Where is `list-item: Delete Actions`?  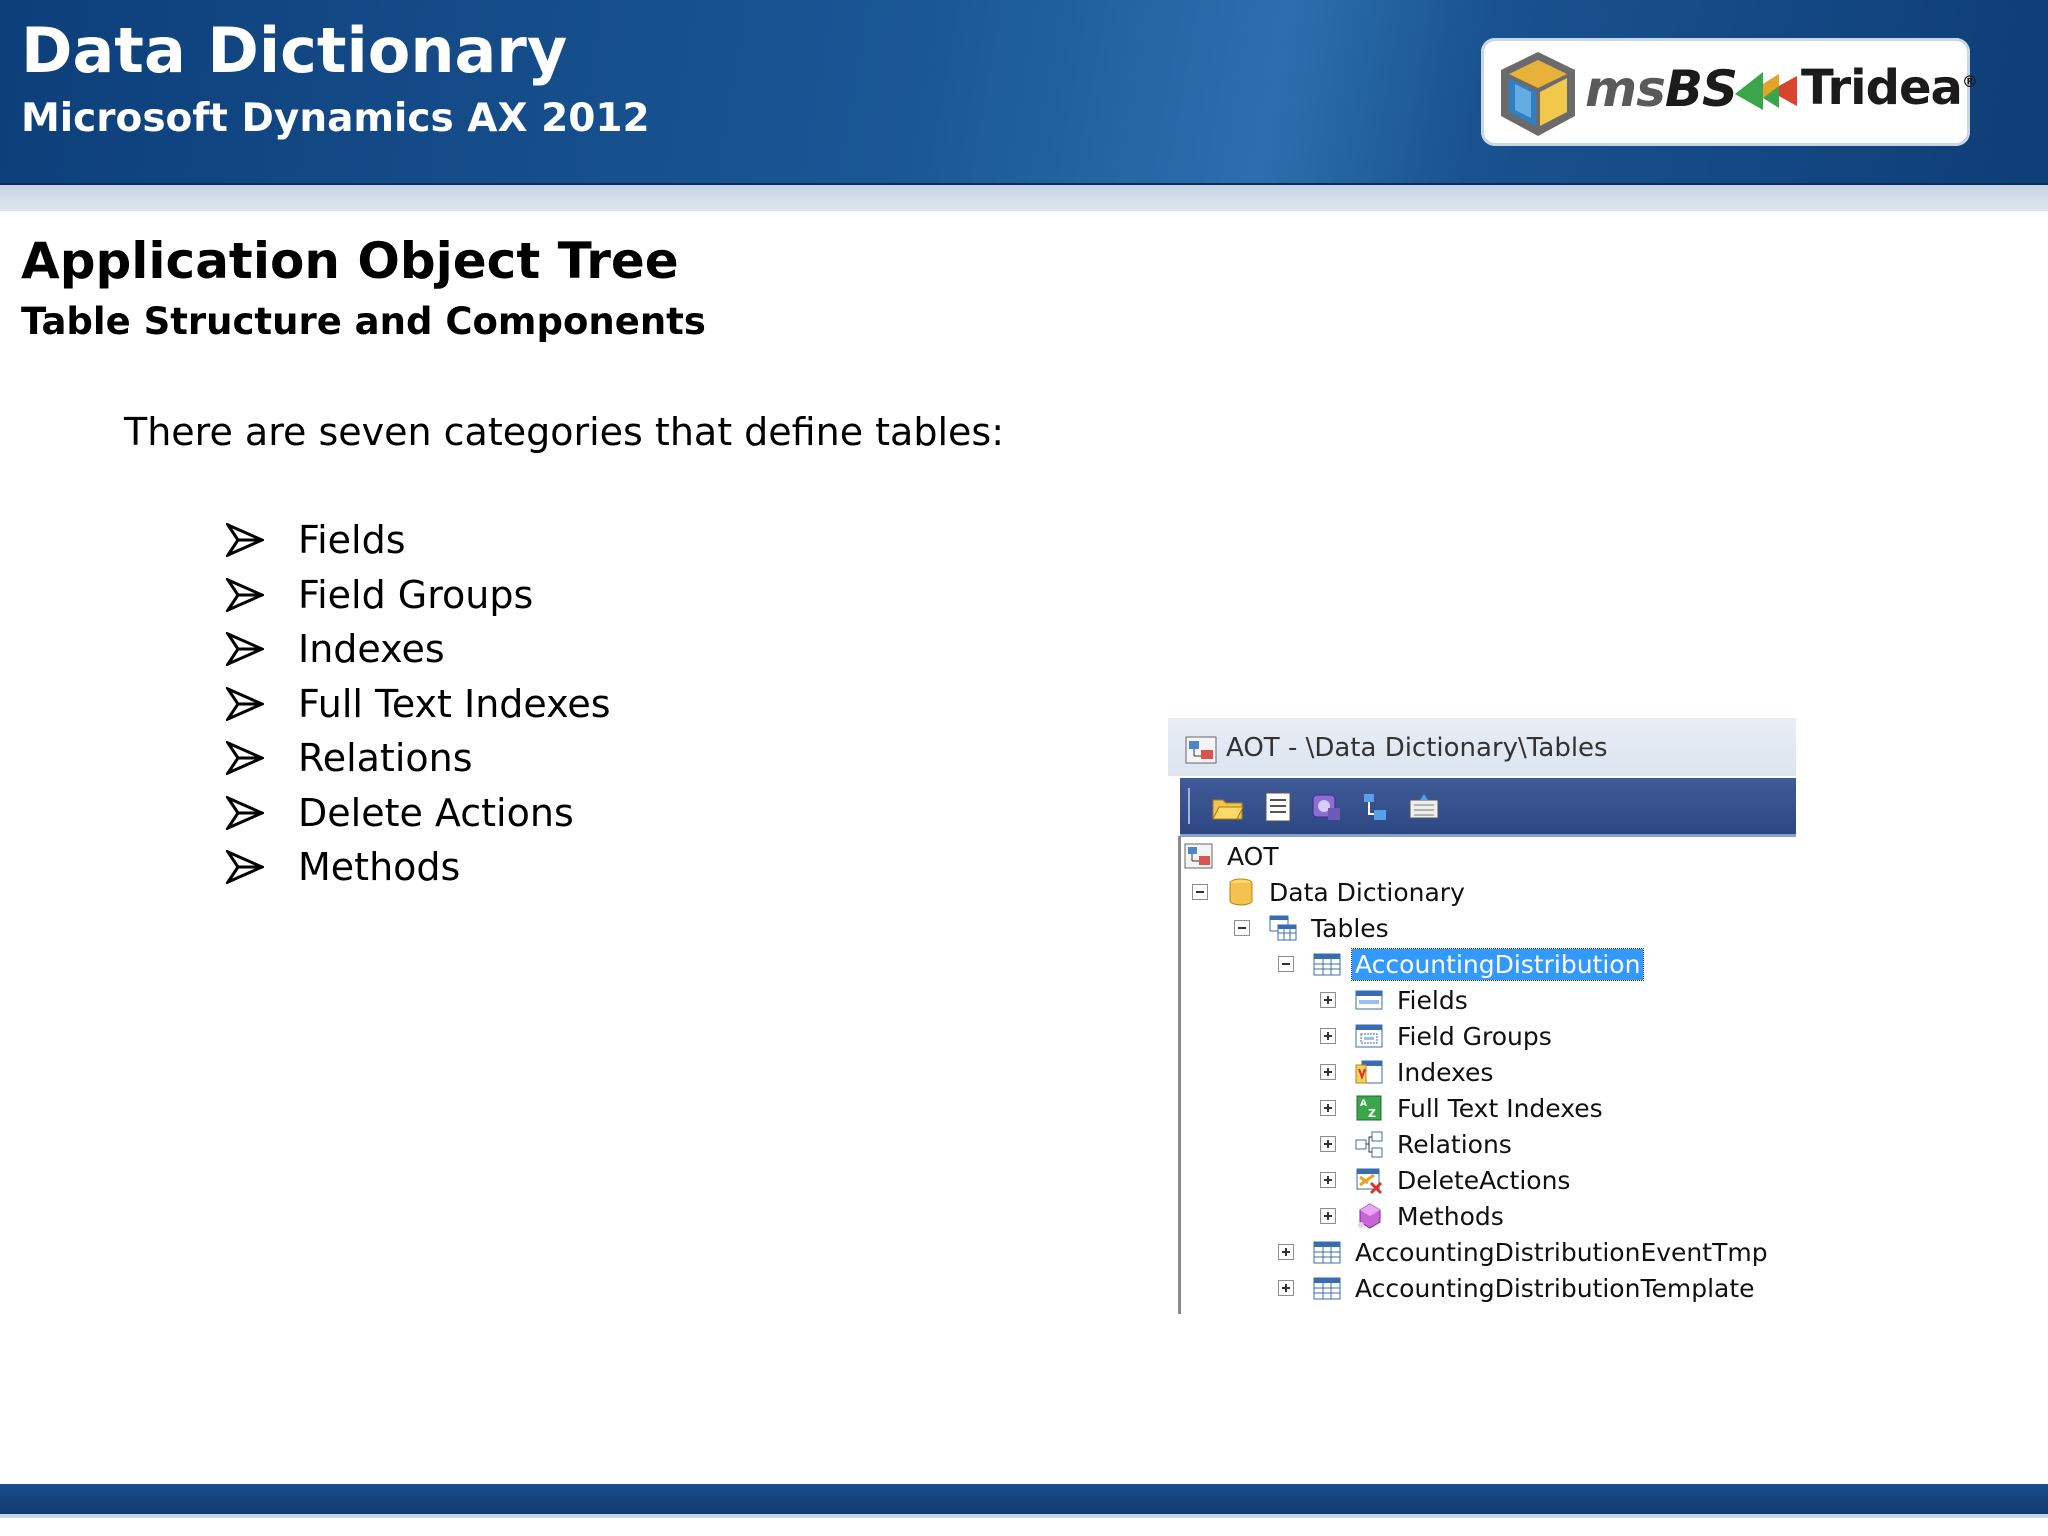 list-item: Delete Actions is located at coordinates (418, 813).